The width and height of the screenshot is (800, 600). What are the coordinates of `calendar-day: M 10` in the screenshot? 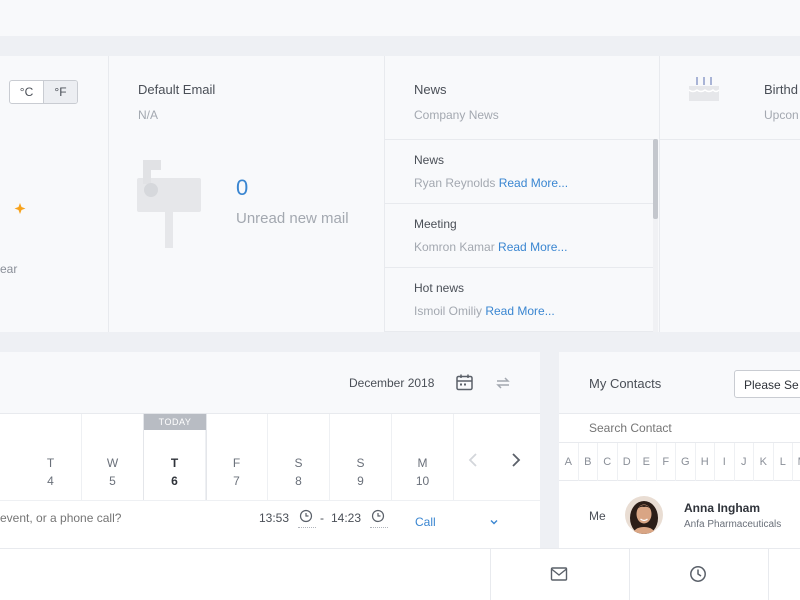 It's located at (423, 457).